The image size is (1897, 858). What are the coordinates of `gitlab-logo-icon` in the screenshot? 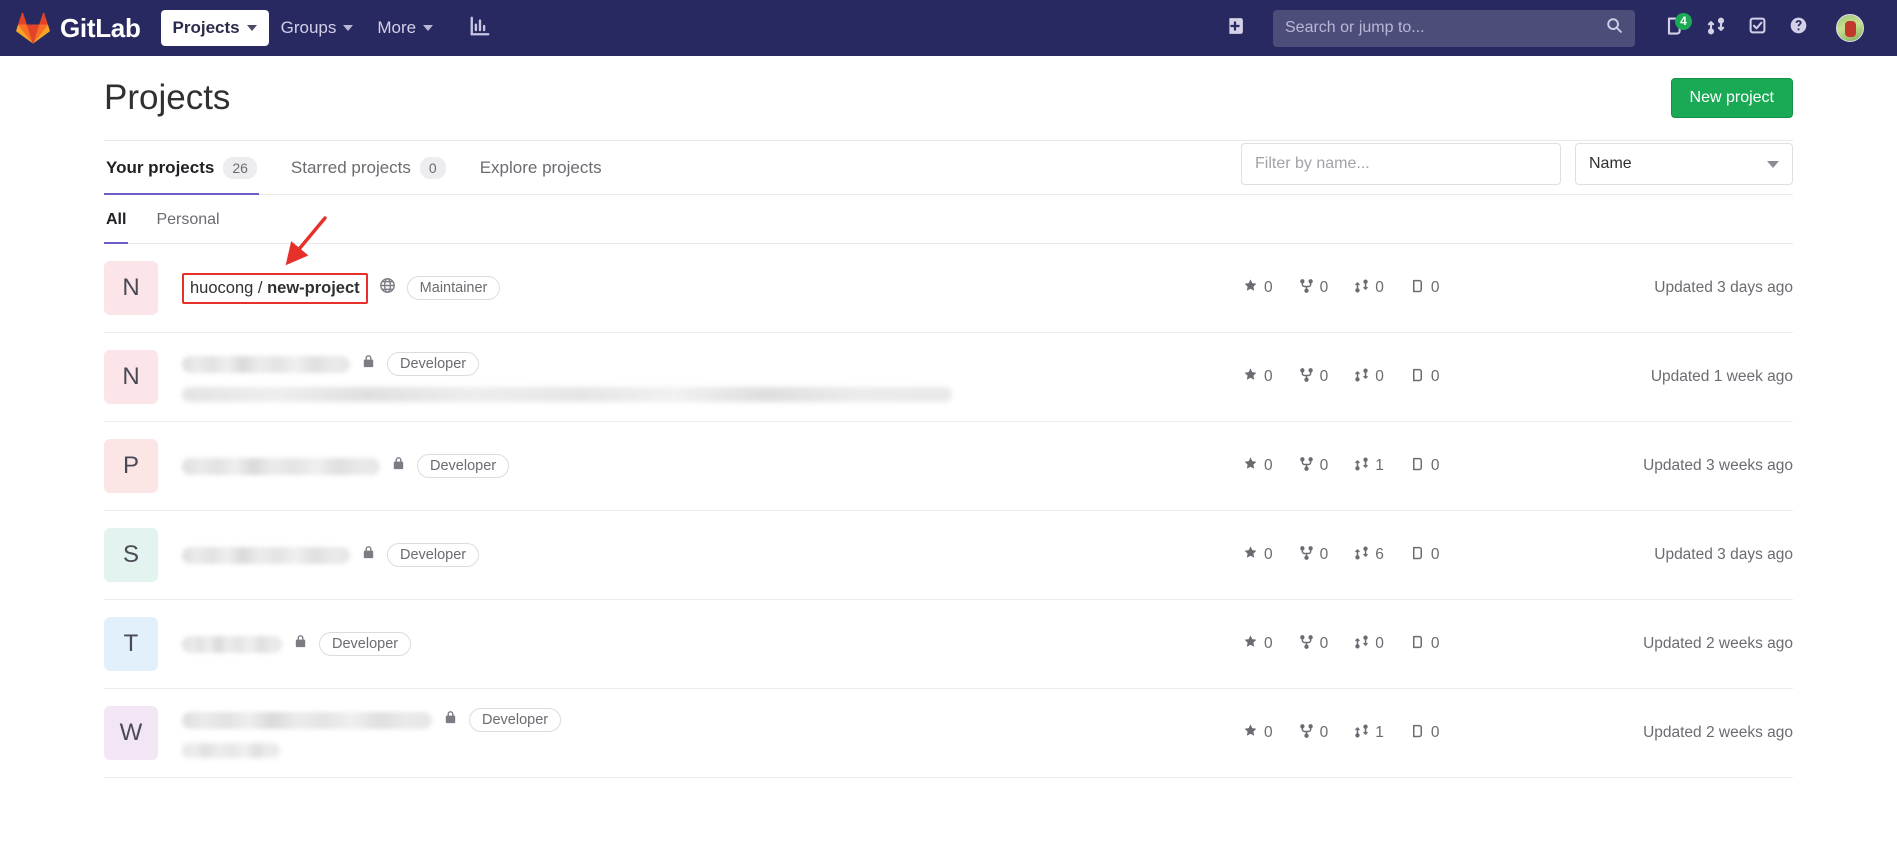 It's located at (33, 28).